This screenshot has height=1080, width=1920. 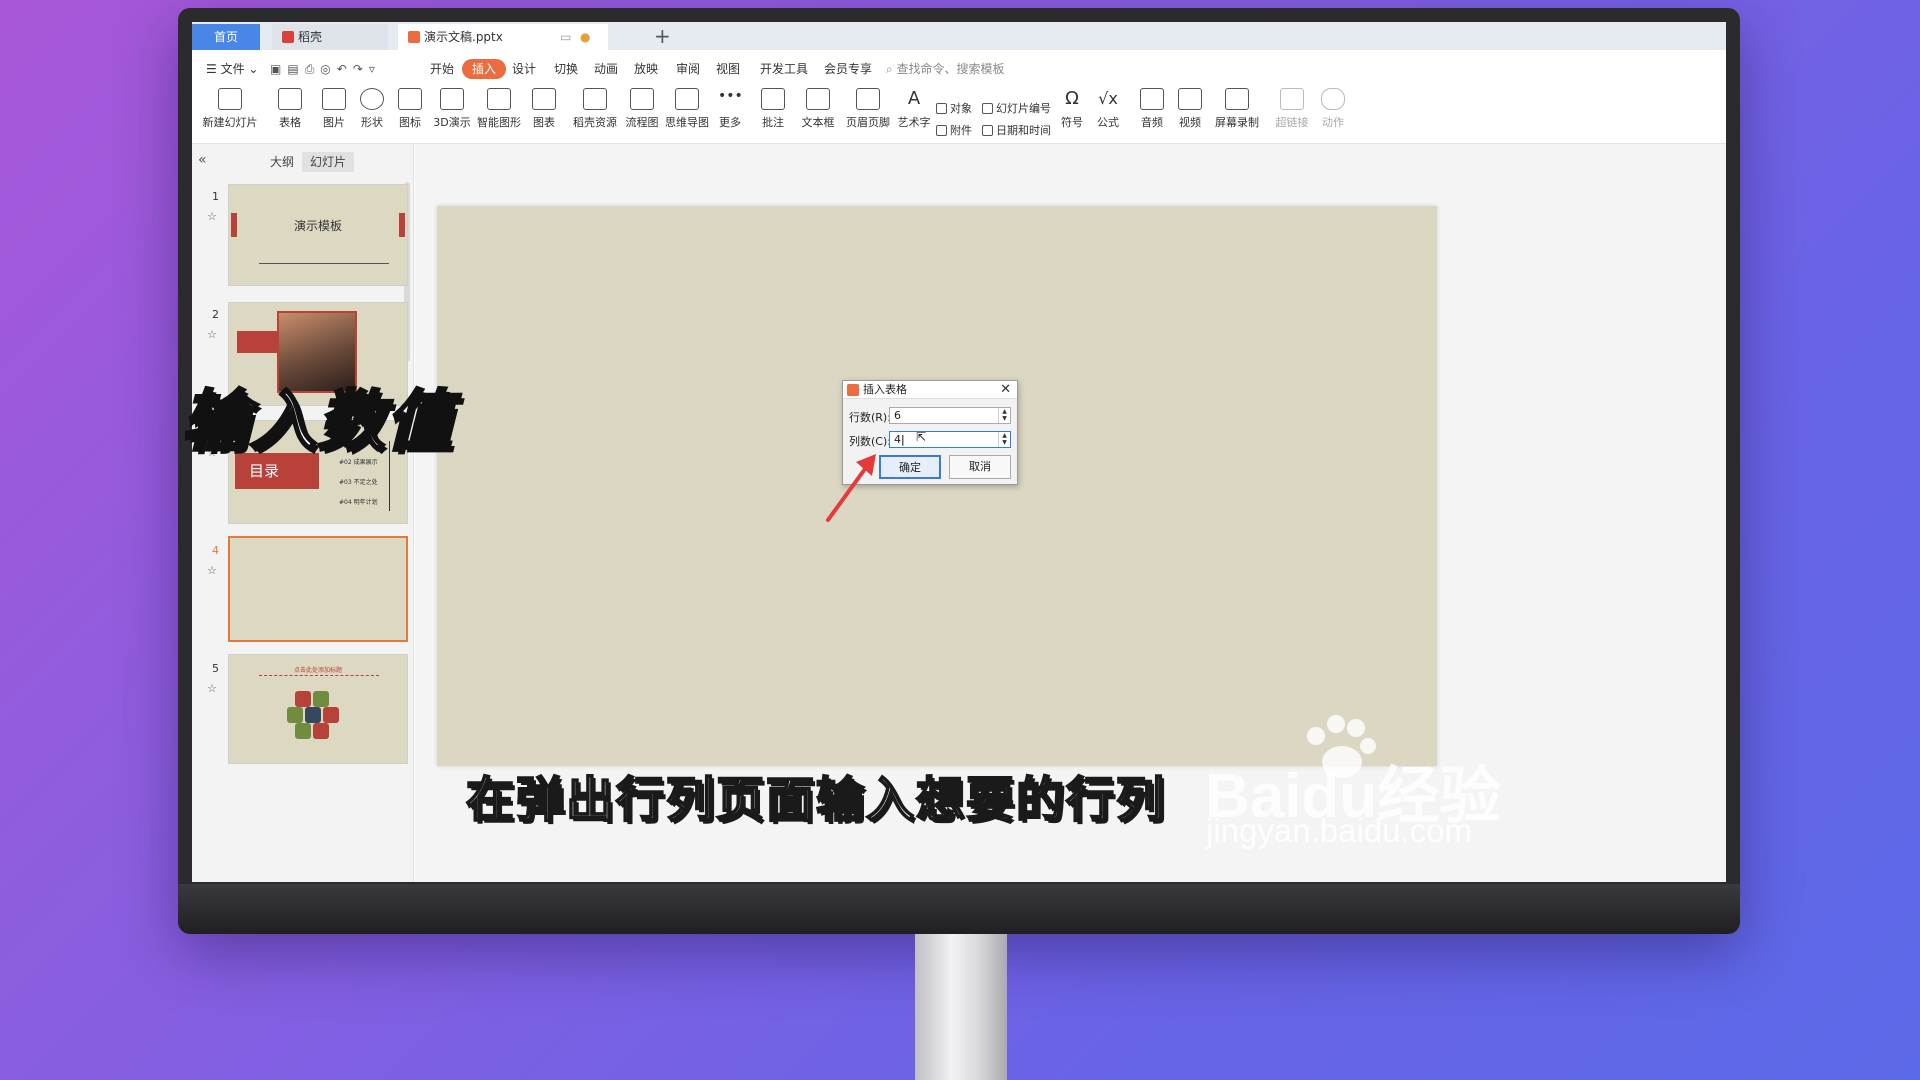 I want to click on cols-input: 4| ⇱ ▲ ▼, so click(x=950, y=439).